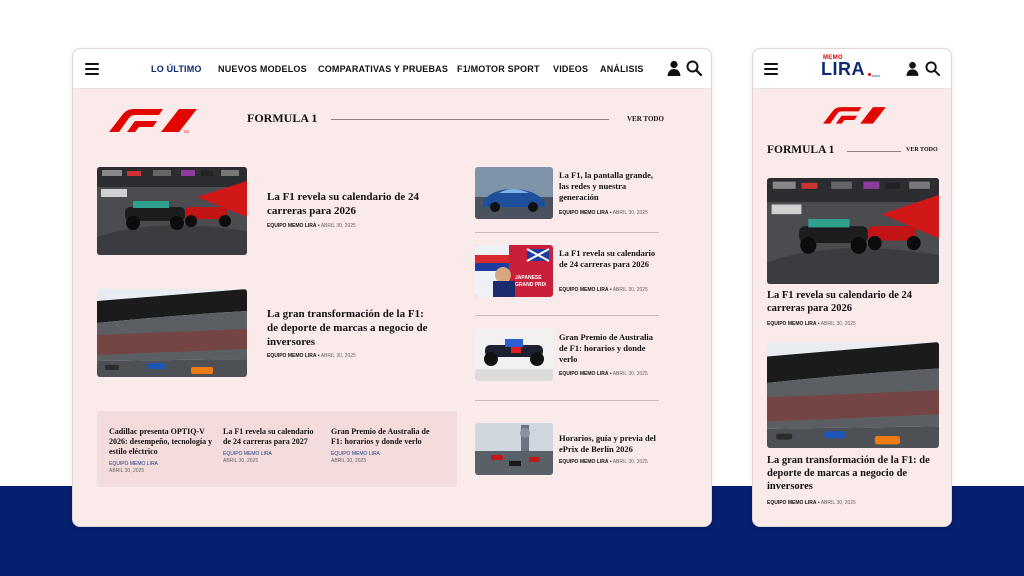 This screenshot has height=576, width=1024. What do you see at coordinates (531, 285) in the screenshot?
I see `poster-text: GRAND PRIX` at bounding box center [531, 285].